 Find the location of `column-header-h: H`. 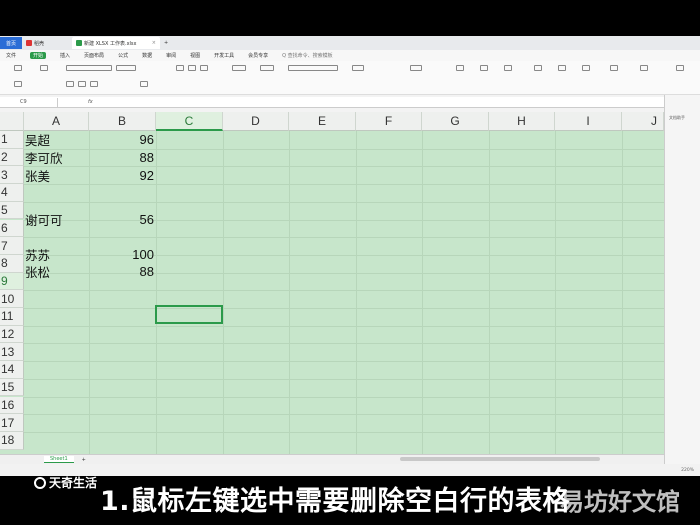

column-header-h: H is located at coordinates (522, 121).